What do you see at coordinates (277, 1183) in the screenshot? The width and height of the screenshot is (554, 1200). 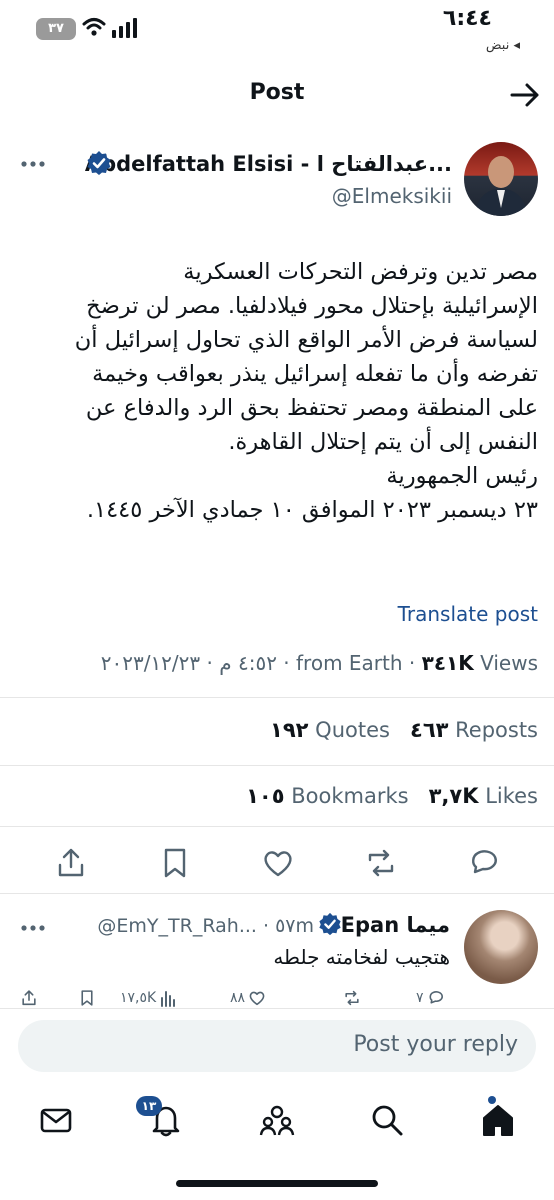 I see `home-indicator` at bounding box center [277, 1183].